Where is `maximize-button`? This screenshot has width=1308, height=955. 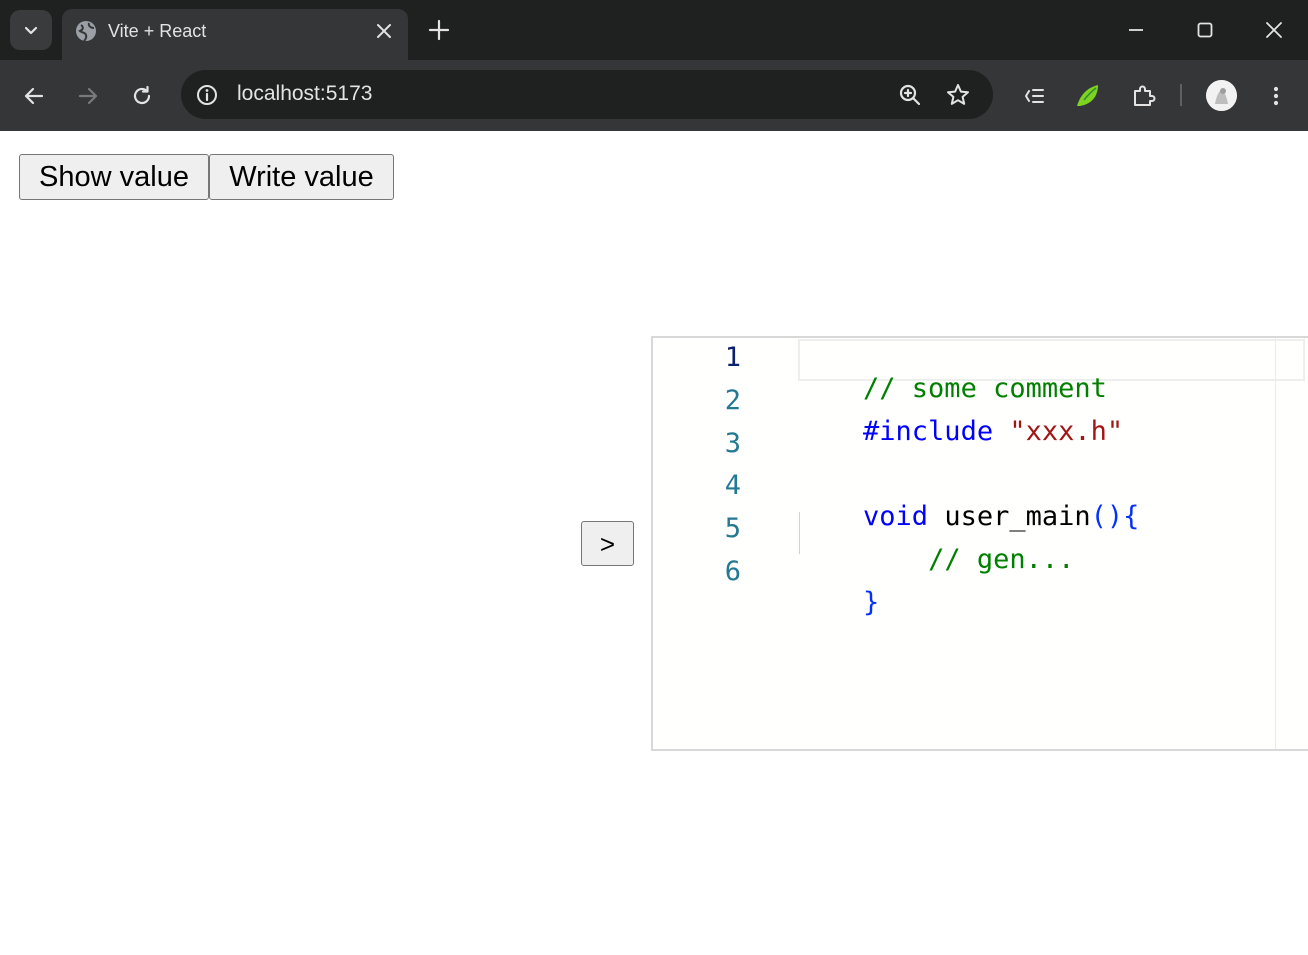
maximize-button is located at coordinates (1205, 30).